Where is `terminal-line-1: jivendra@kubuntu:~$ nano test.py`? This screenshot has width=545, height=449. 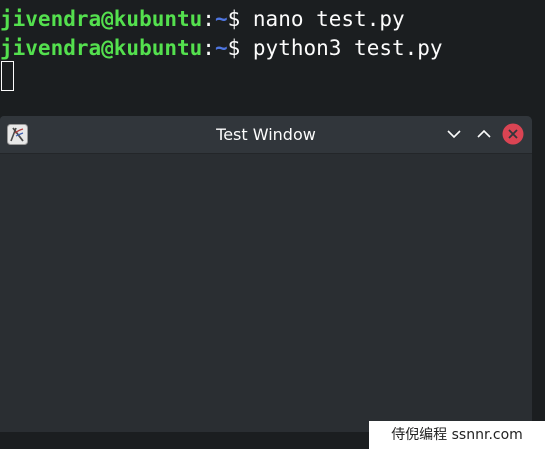
terminal-line-1: jivendra@kubuntu:~$ nano test.py is located at coordinates (202, 19).